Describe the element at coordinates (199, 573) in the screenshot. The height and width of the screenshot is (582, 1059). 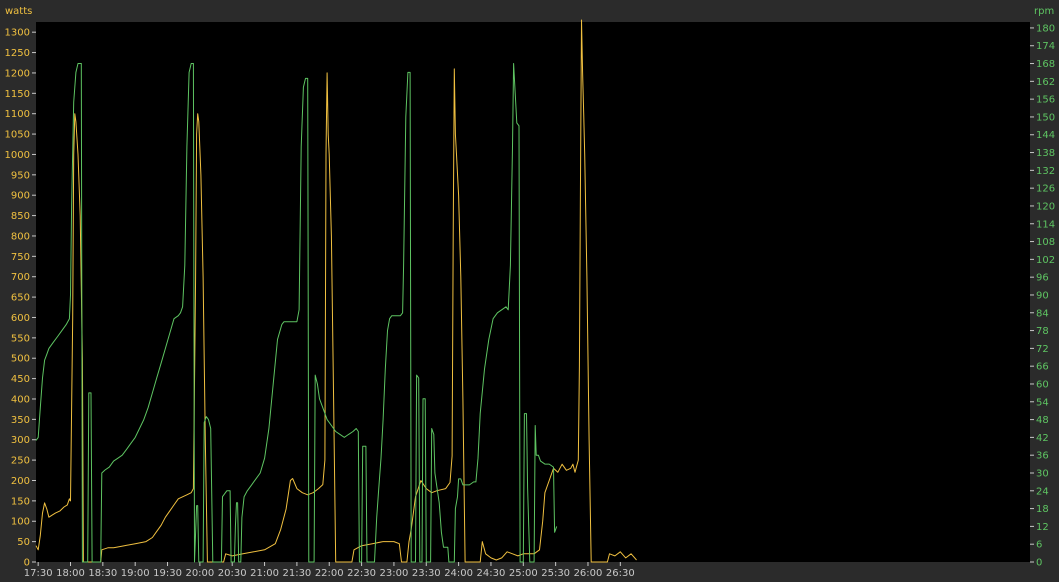
I see `x-tick-label: 20:00` at that location.